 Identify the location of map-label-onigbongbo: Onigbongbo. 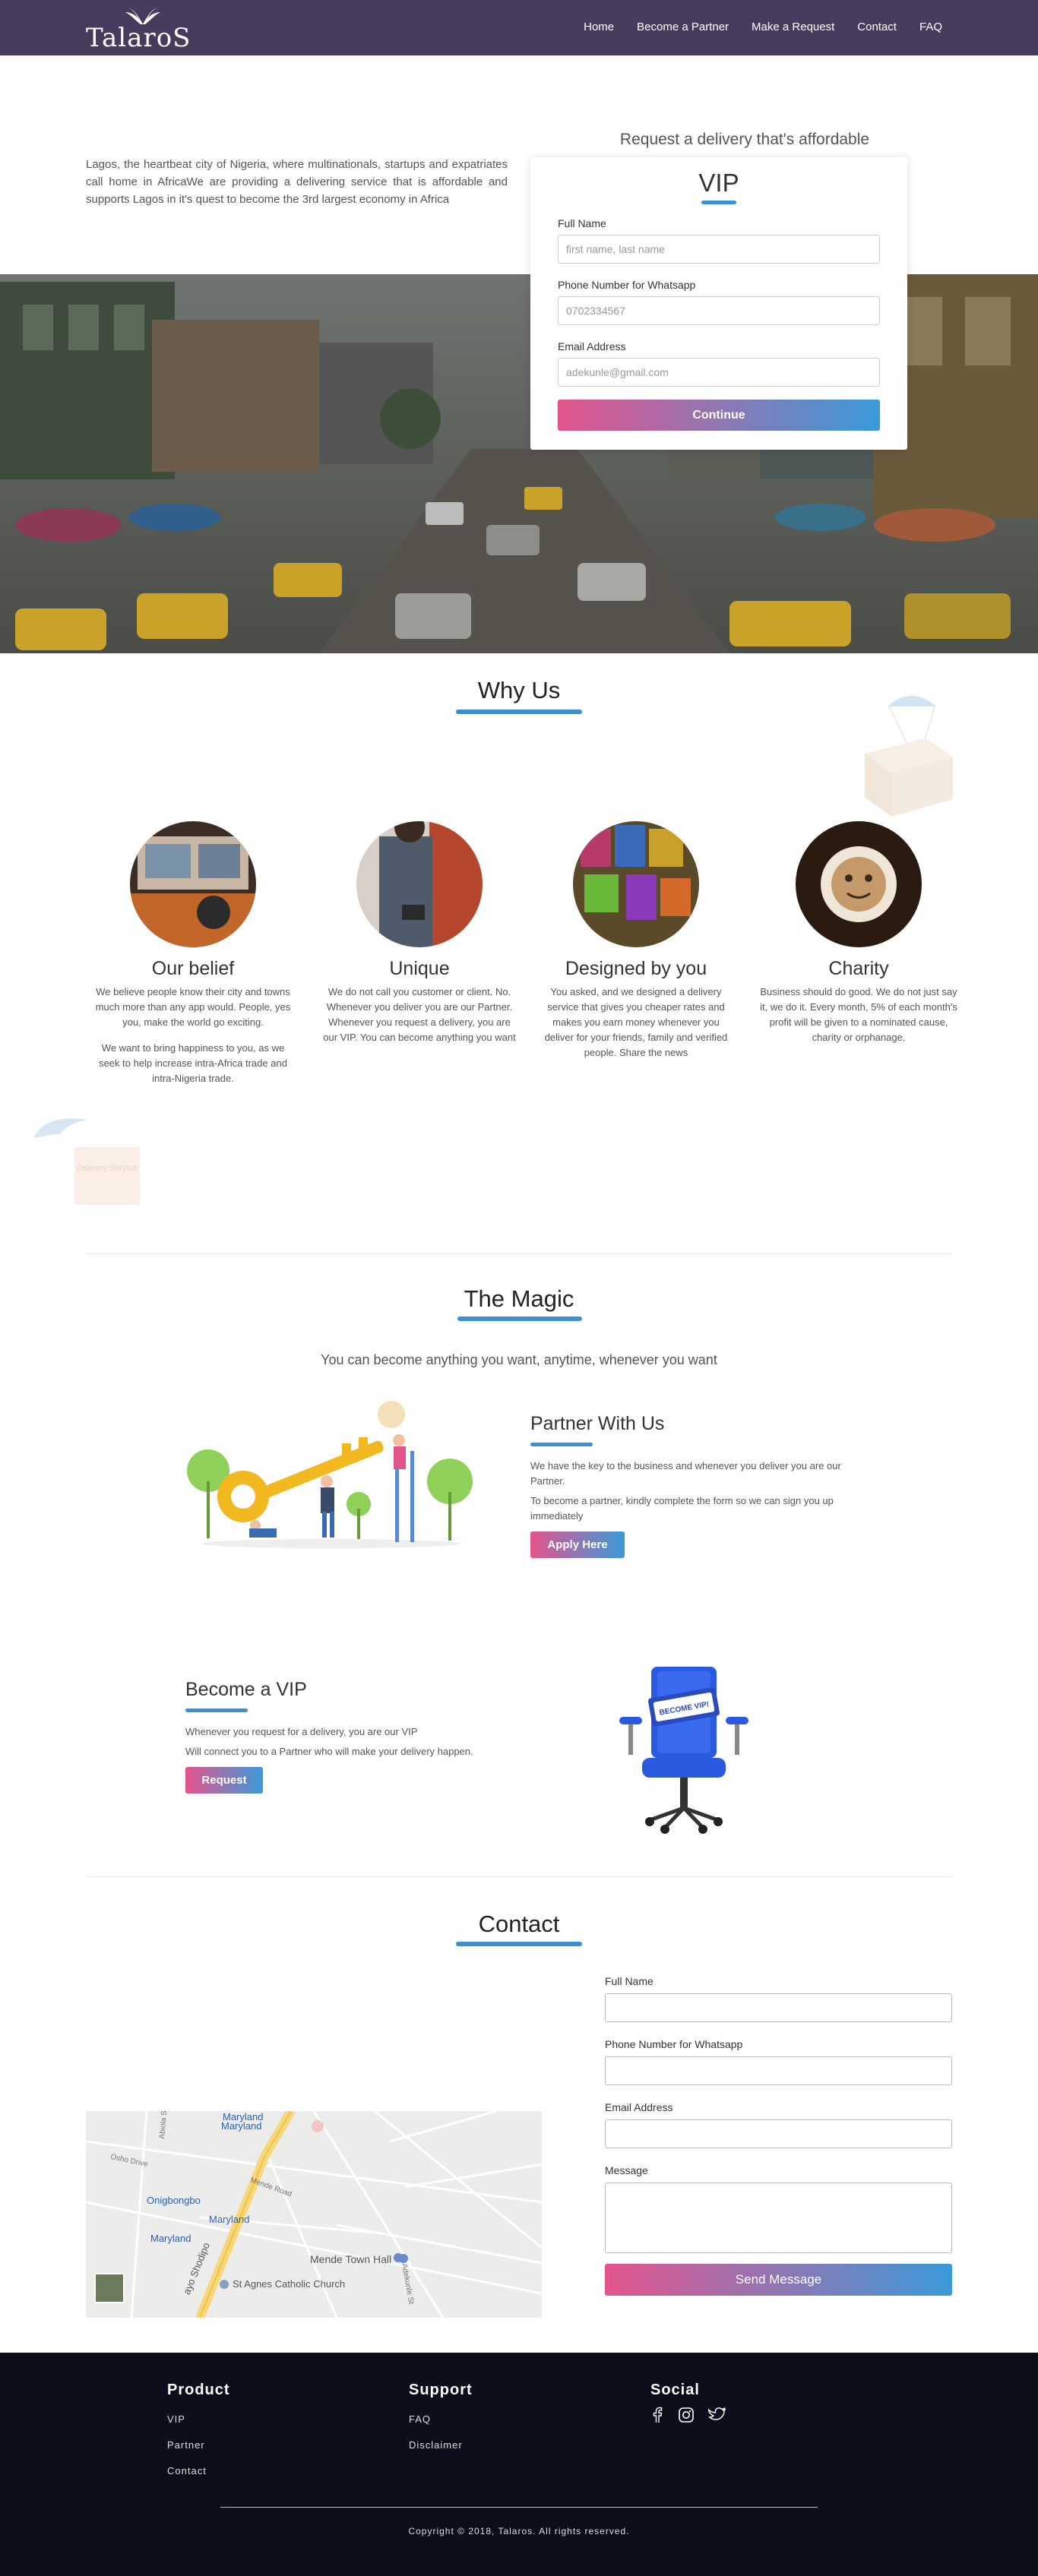
(174, 2200).